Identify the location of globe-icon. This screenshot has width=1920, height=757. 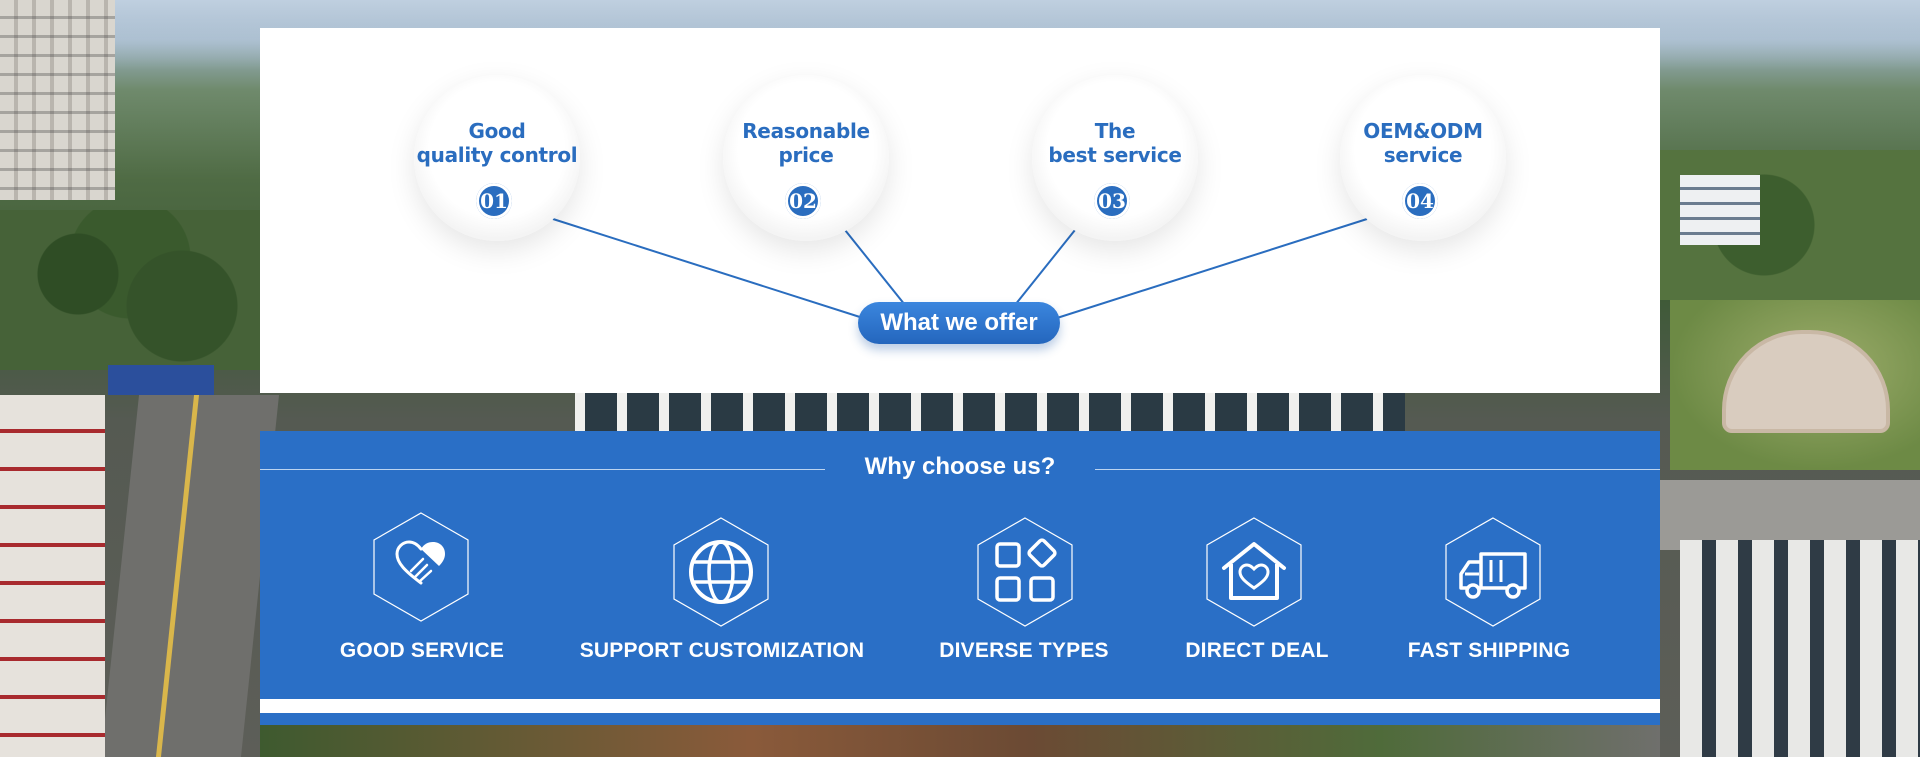
(721, 572).